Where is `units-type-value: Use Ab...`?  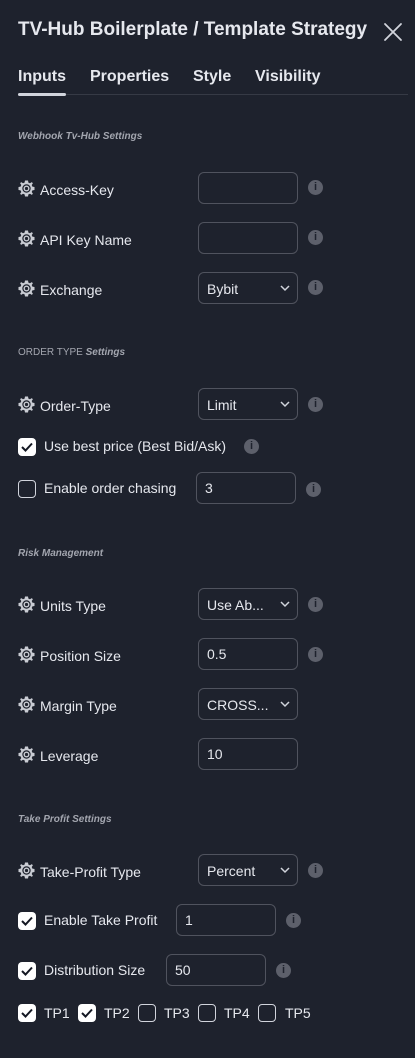 units-type-value: Use Ab... is located at coordinates (235, 605).